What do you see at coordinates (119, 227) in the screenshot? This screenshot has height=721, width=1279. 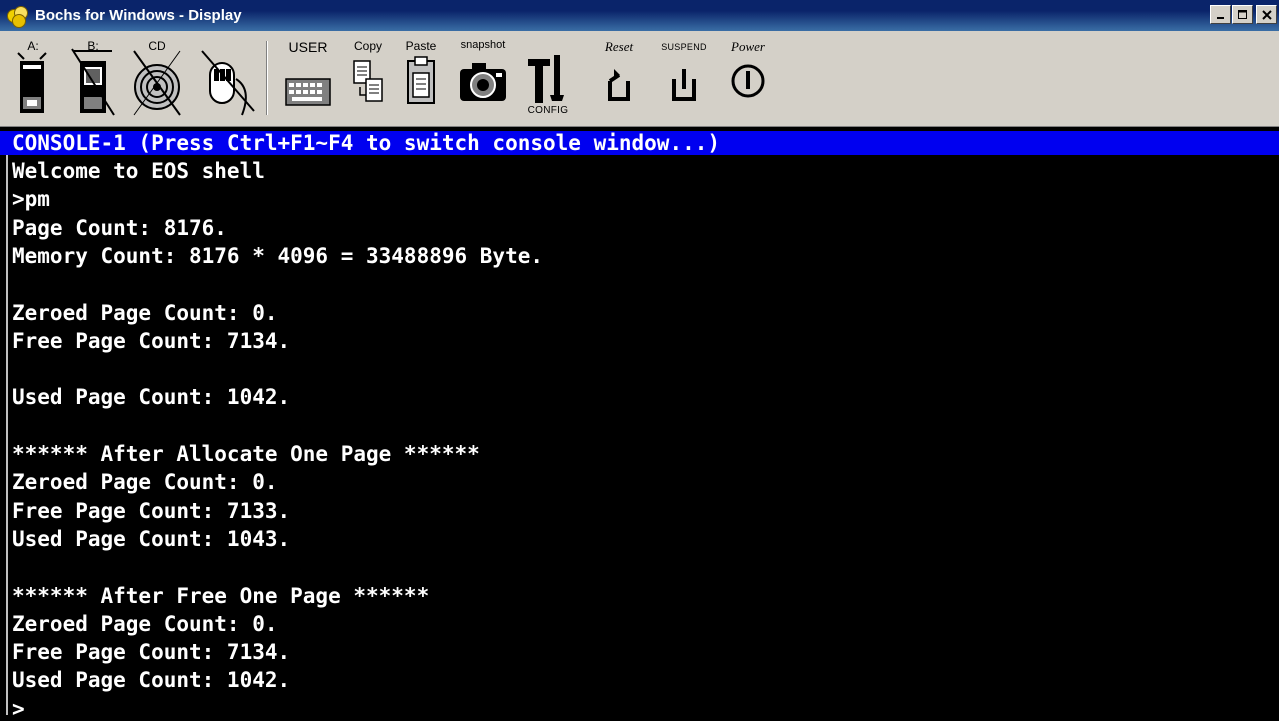 I see `console-line: Page Count: 8176.` at bounding box center [119, 227].